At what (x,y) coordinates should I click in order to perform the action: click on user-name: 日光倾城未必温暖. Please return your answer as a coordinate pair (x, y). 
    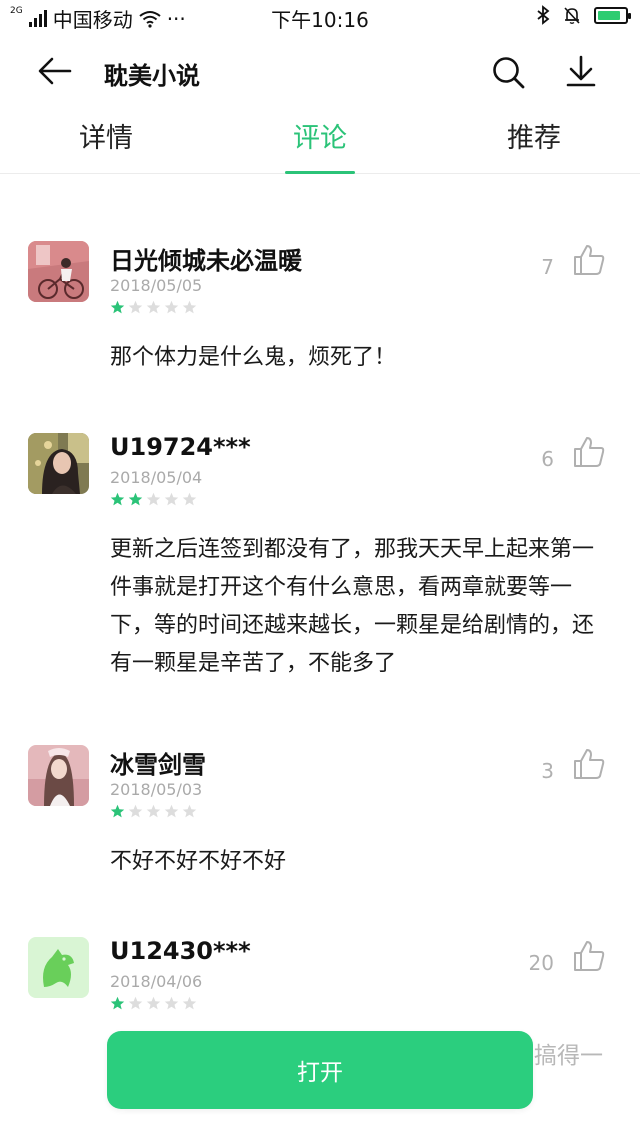
    Looking at the image, I should click on (206, 261).